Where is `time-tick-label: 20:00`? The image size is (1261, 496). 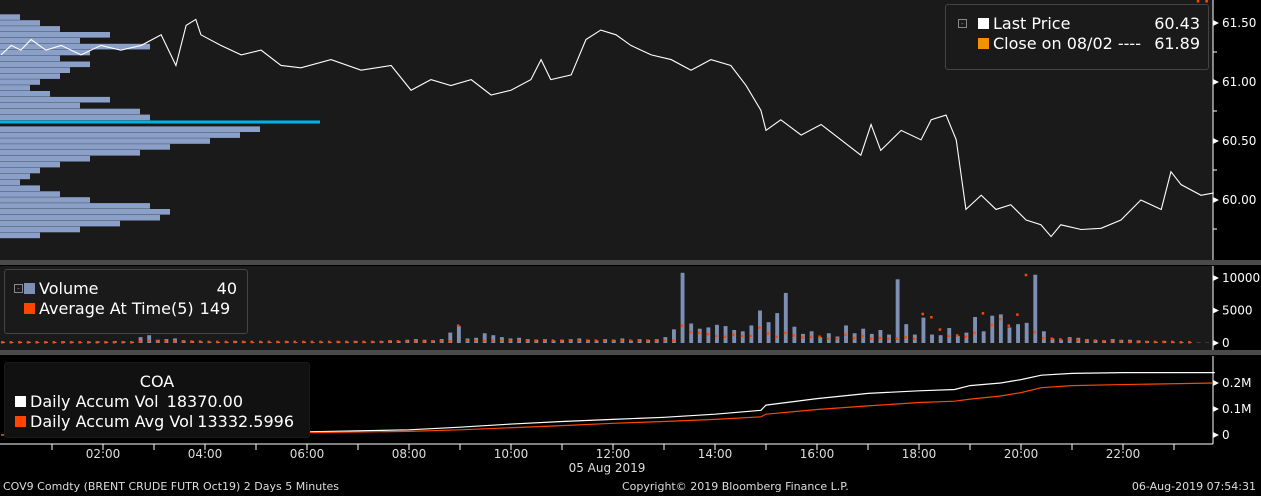 time-tick-label: 20:00 is located at coordinates (1021, 454).